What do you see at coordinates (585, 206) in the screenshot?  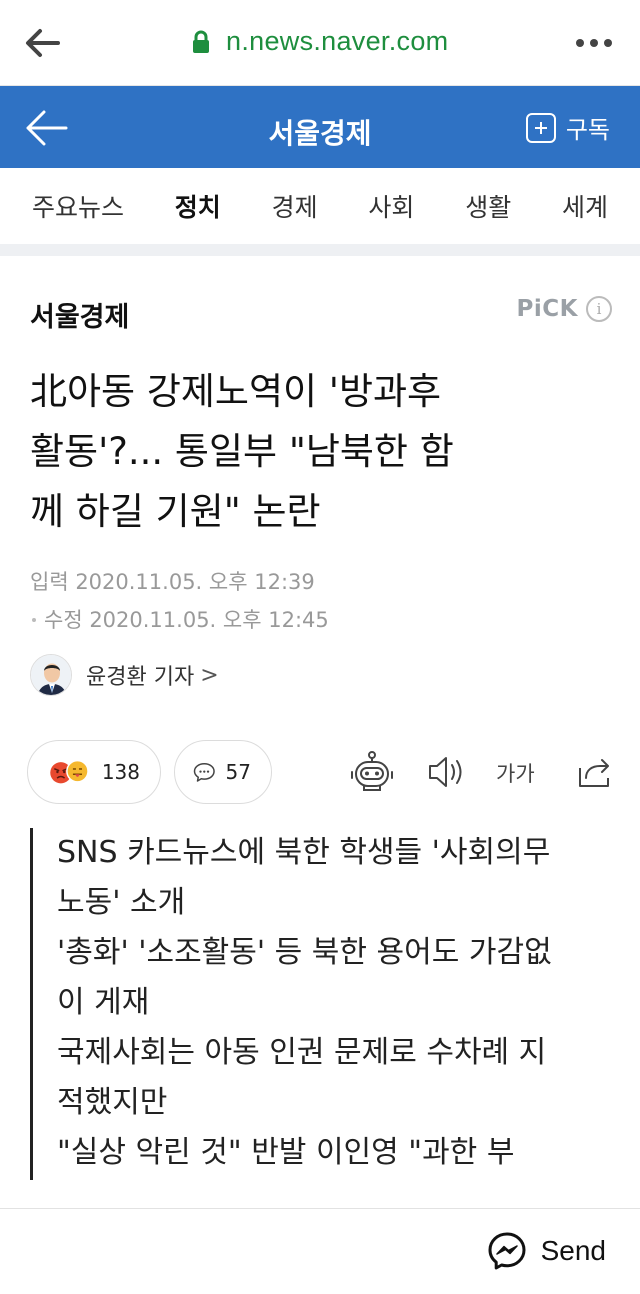 I see `tab-world: 세계` at bounding box center [585, 206].